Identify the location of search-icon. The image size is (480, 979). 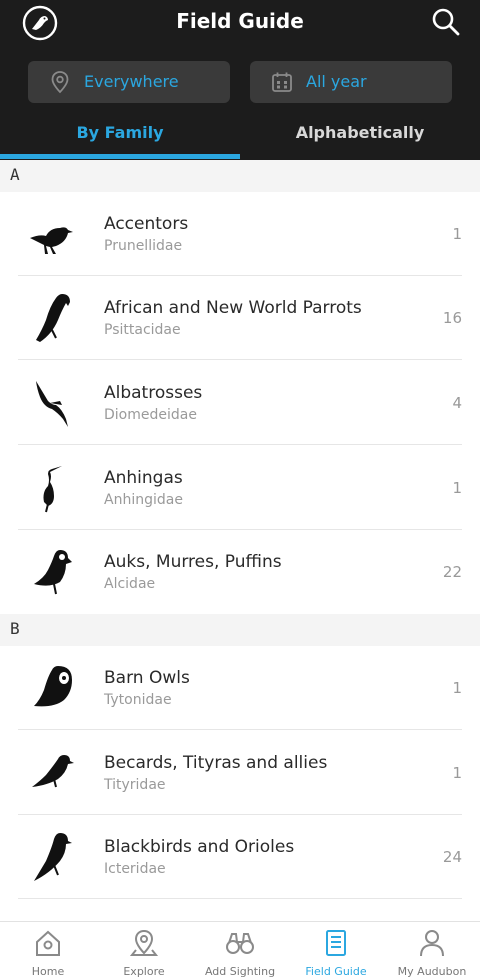
(446, 22).